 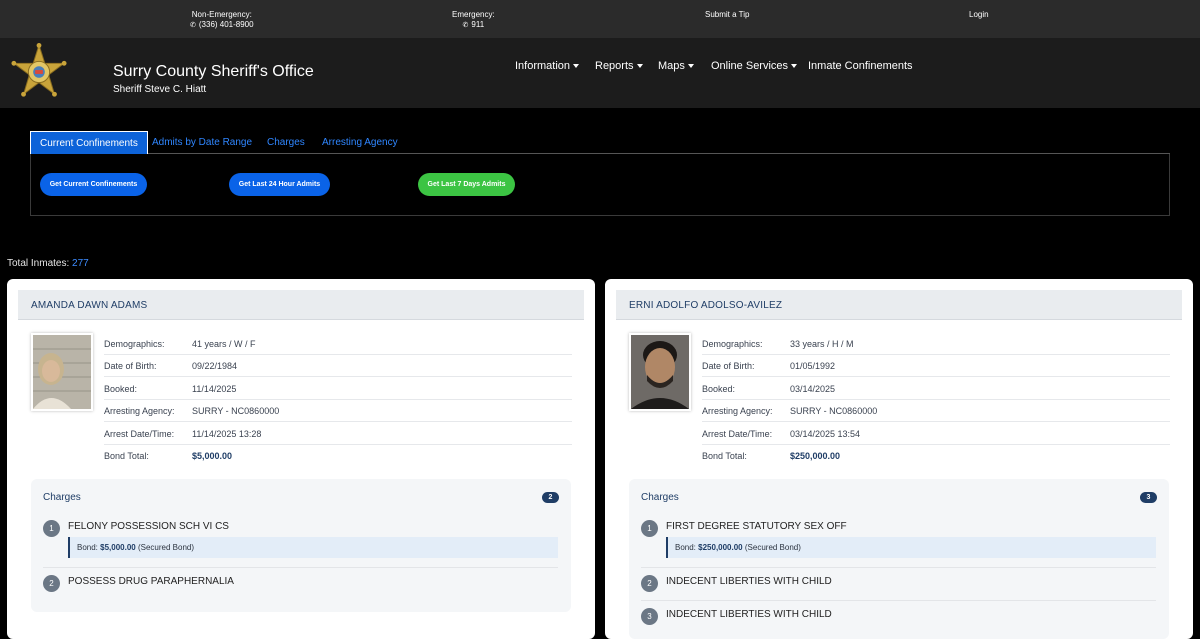 I want to click on arrest-row: Arrest Date/Time: 11/14/2025 13:28, so click(x=338, y=434).